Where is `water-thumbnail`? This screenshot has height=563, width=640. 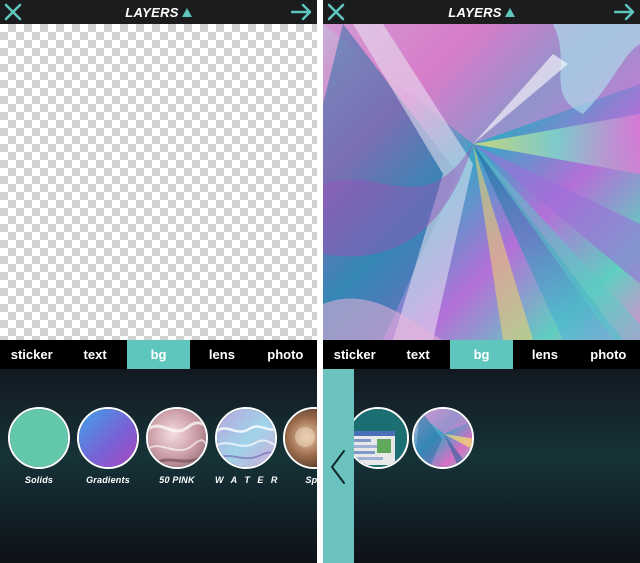
water-thumbnail is located at coordinates (246, 438).